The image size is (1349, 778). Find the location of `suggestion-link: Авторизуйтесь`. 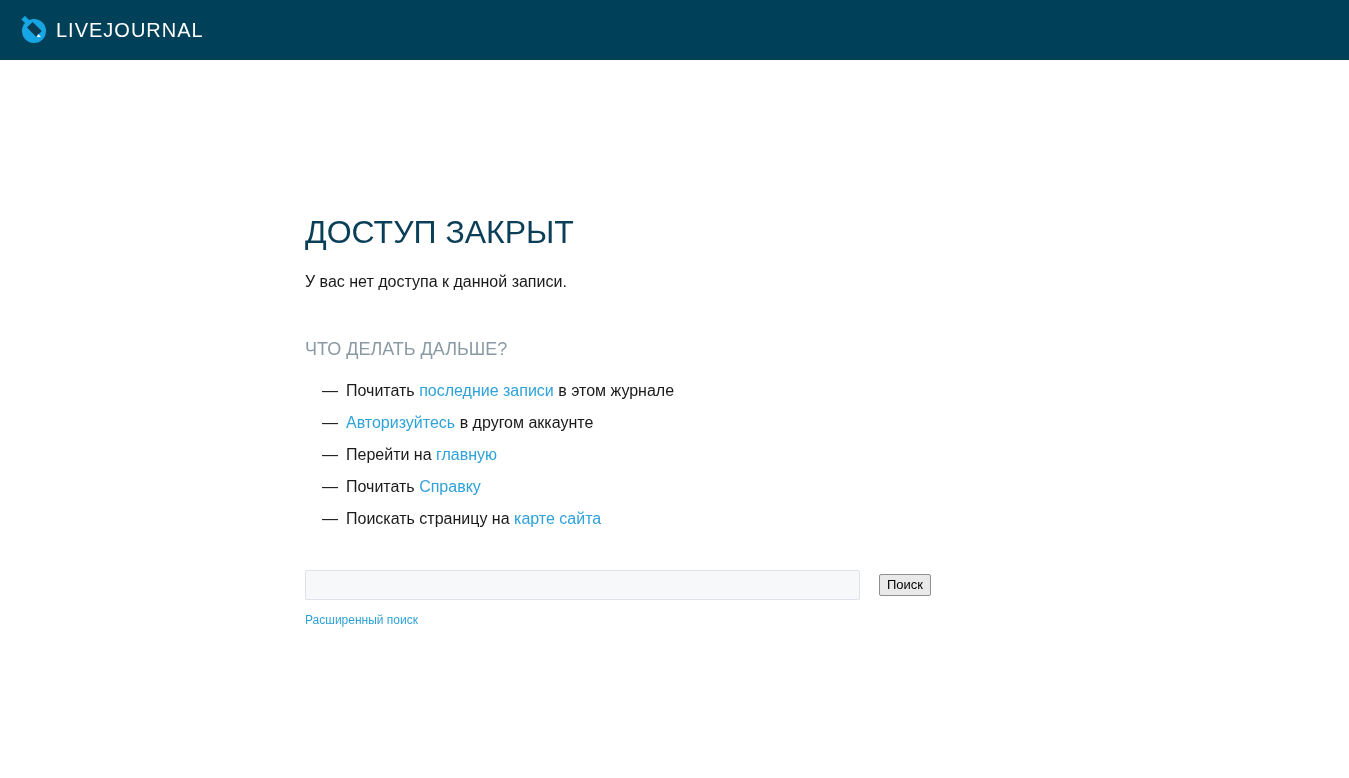

suggestion-link: Авторизуйтесь is located at coordinates (401, 422).